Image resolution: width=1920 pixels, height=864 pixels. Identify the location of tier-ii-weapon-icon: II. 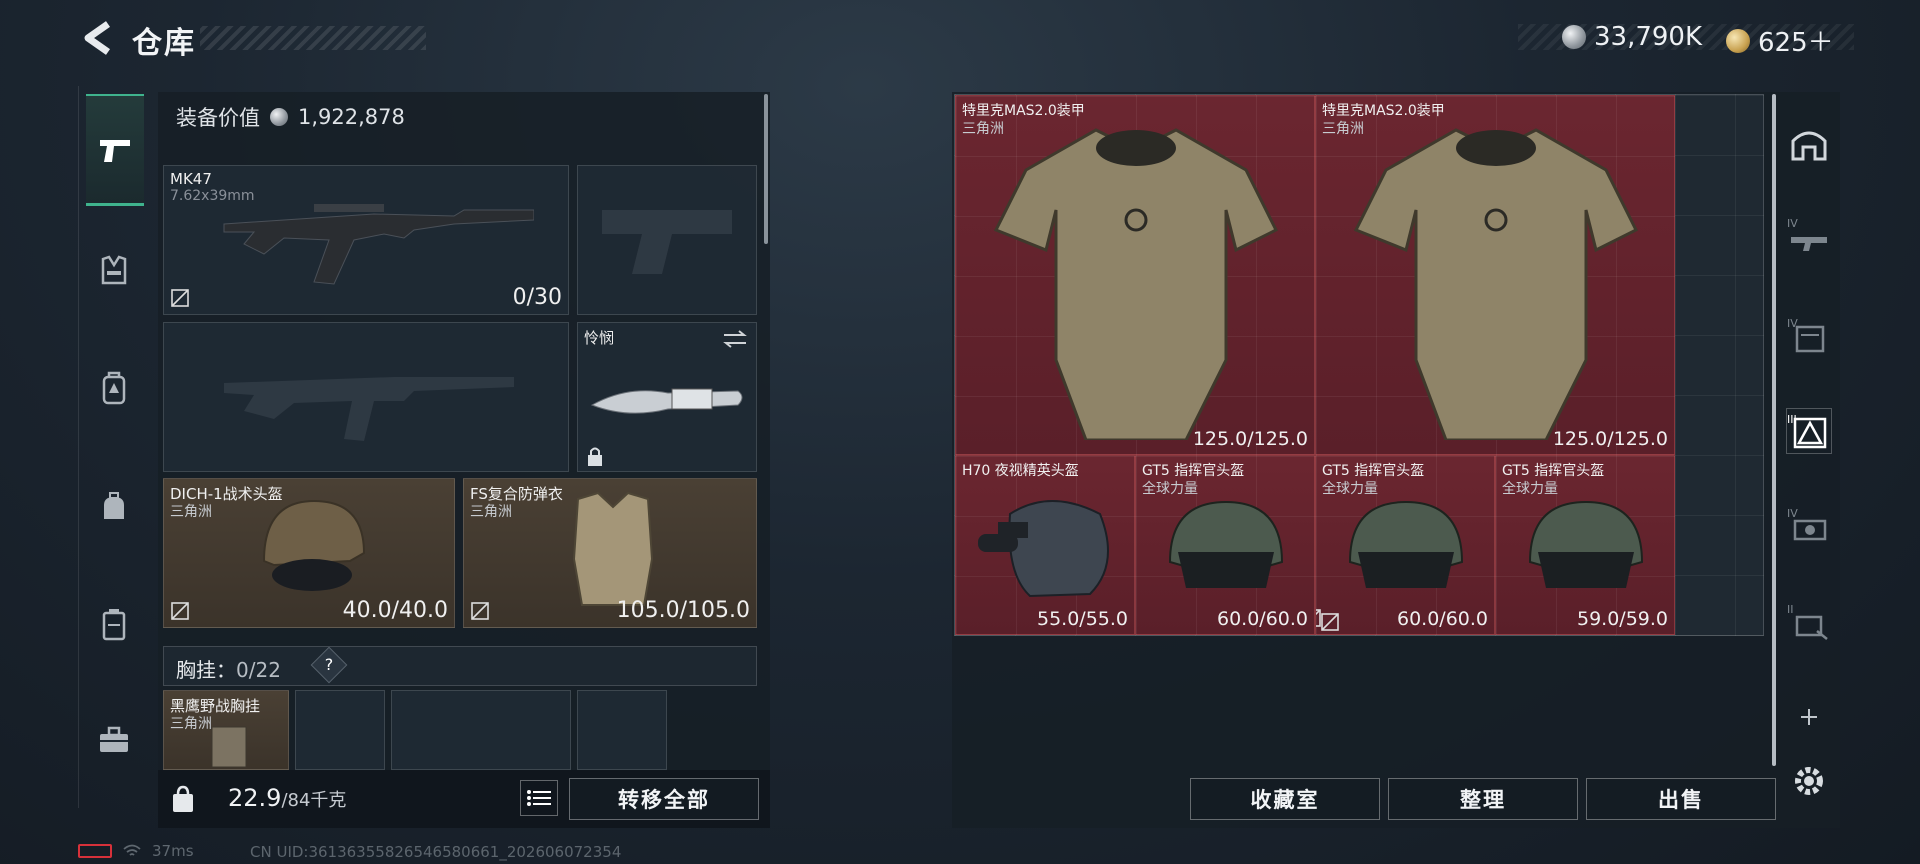
(1807, 621).